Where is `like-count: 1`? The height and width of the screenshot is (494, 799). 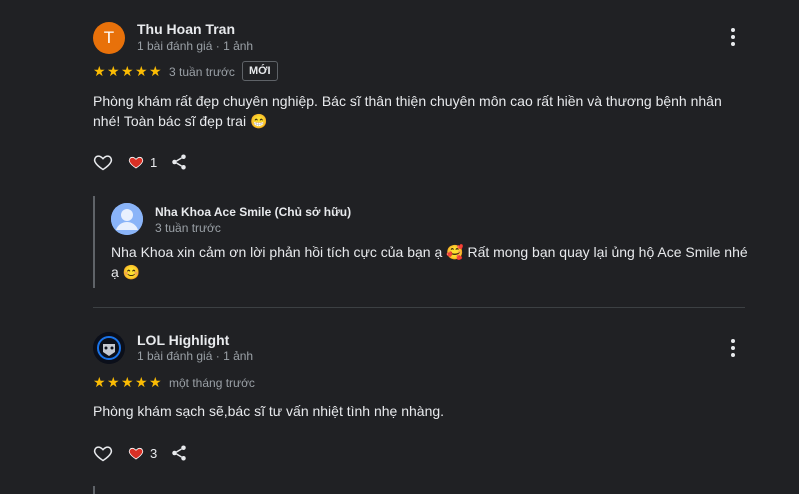
like-count: 1 is located at coordinates (154, 162).